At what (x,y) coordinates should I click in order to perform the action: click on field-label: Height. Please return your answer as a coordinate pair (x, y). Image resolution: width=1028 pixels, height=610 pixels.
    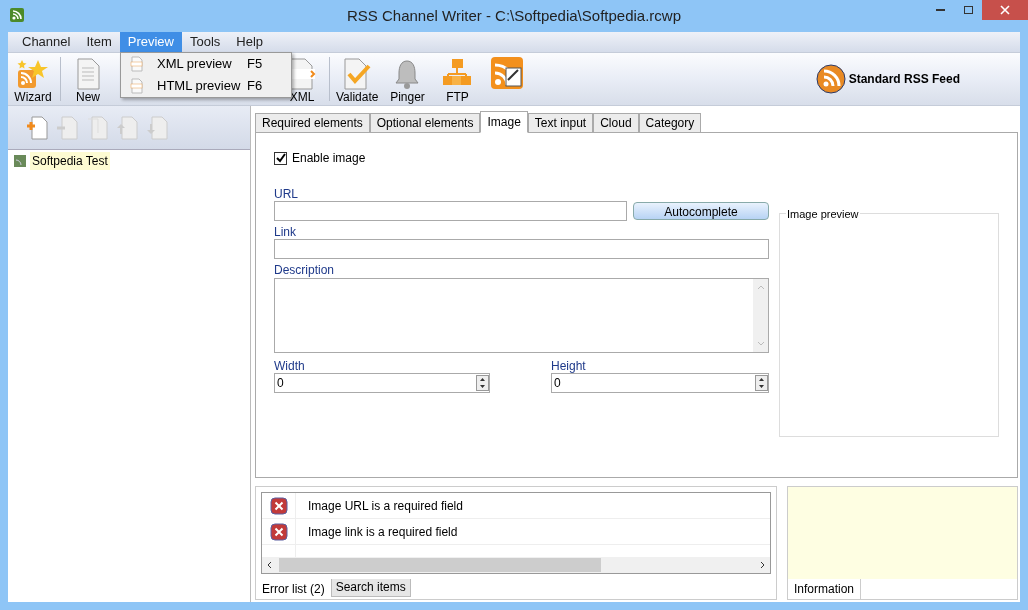
    Looking at the image, I should click on (569, 365).